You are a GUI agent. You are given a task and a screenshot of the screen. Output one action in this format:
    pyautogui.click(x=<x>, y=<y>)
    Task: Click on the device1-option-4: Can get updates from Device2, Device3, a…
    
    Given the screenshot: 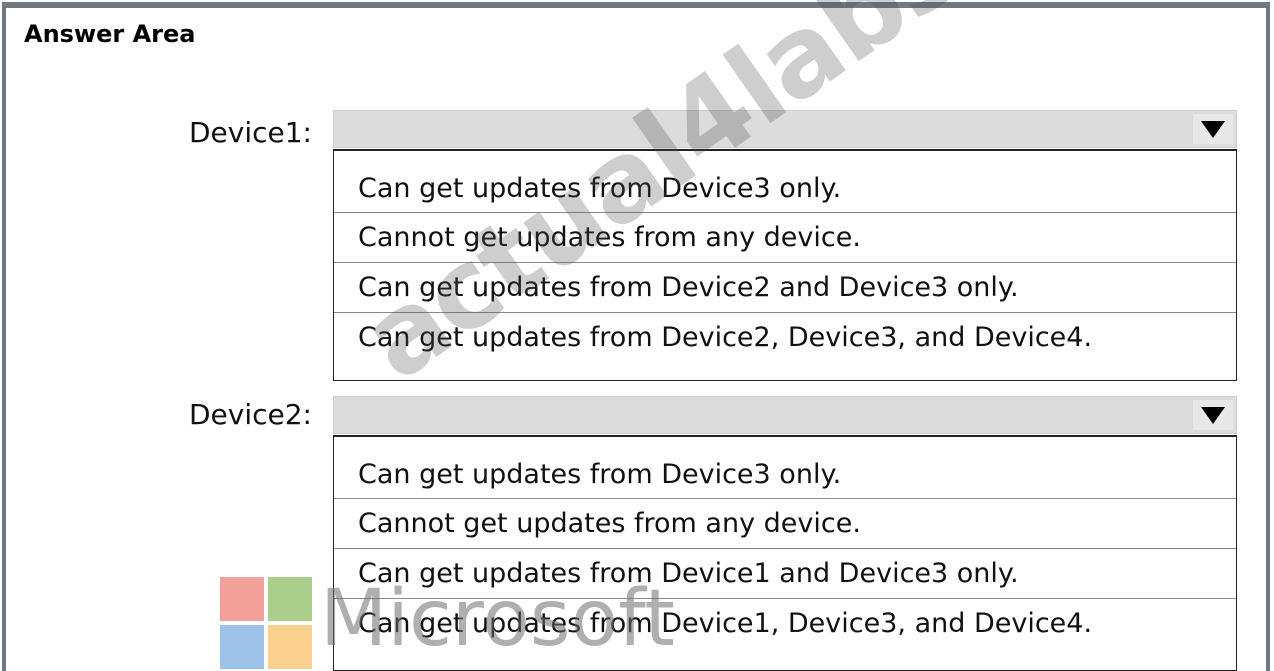 What is the action you would take?
    pyautogui.click(x=785, y=346)
    